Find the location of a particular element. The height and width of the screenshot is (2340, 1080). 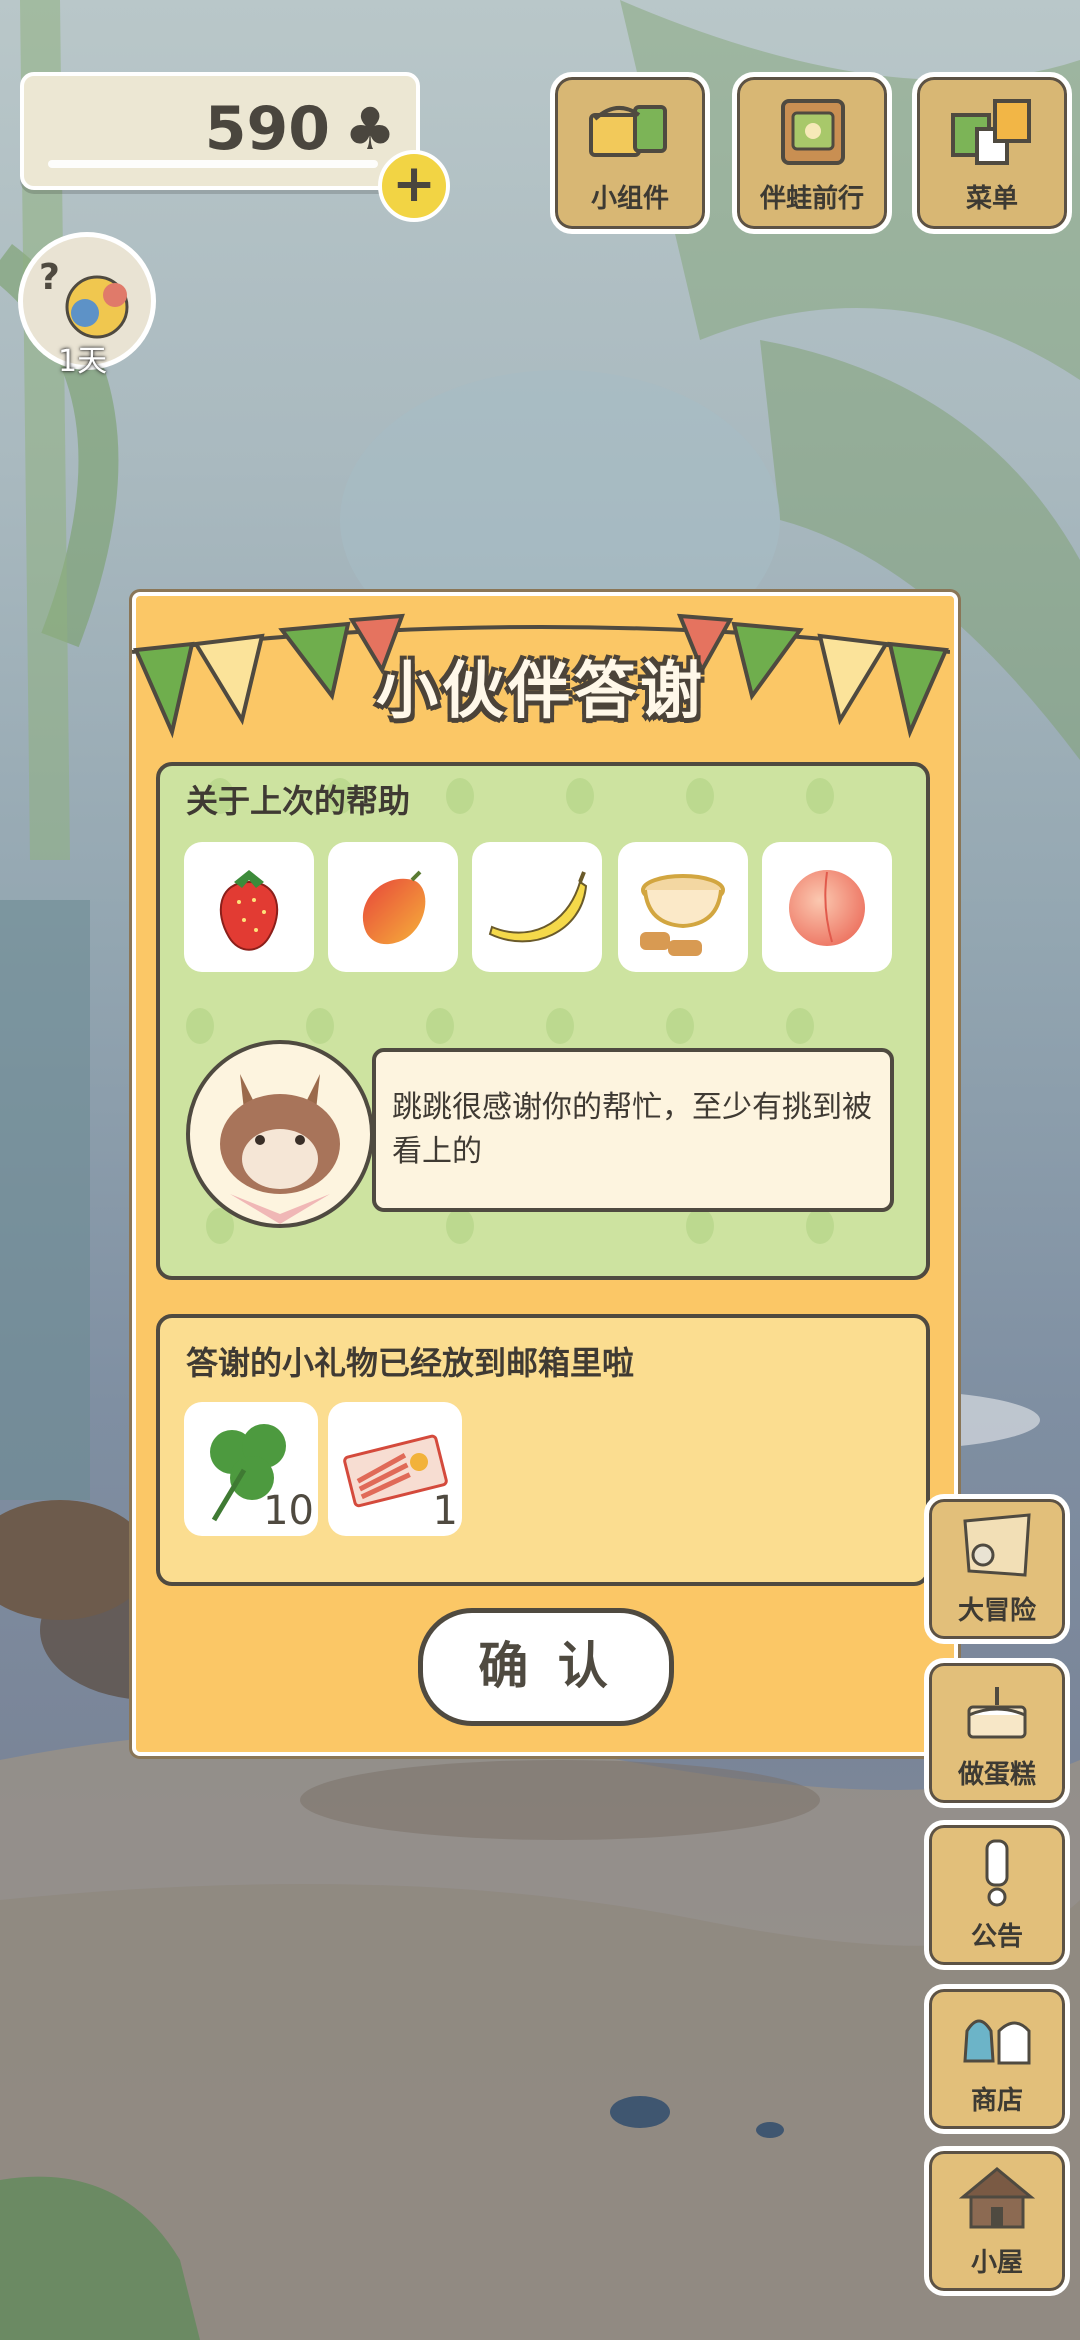

clover-counter: 590 ♣ is located at coordinates (220, 131).